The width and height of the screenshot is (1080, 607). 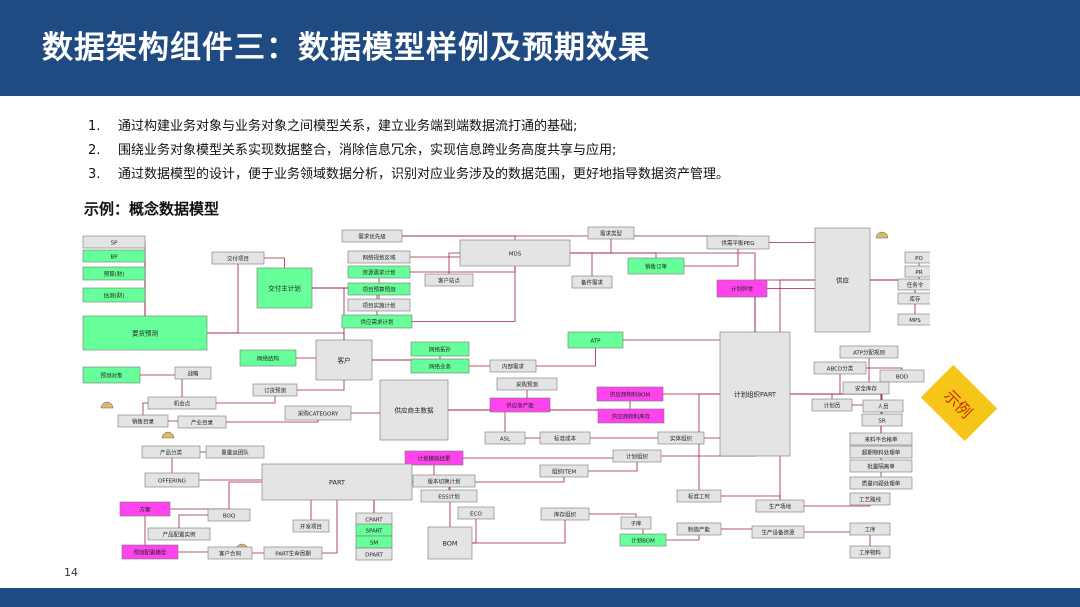 I want to click on entity-label: 开发项目, so click(x=311, y=526).